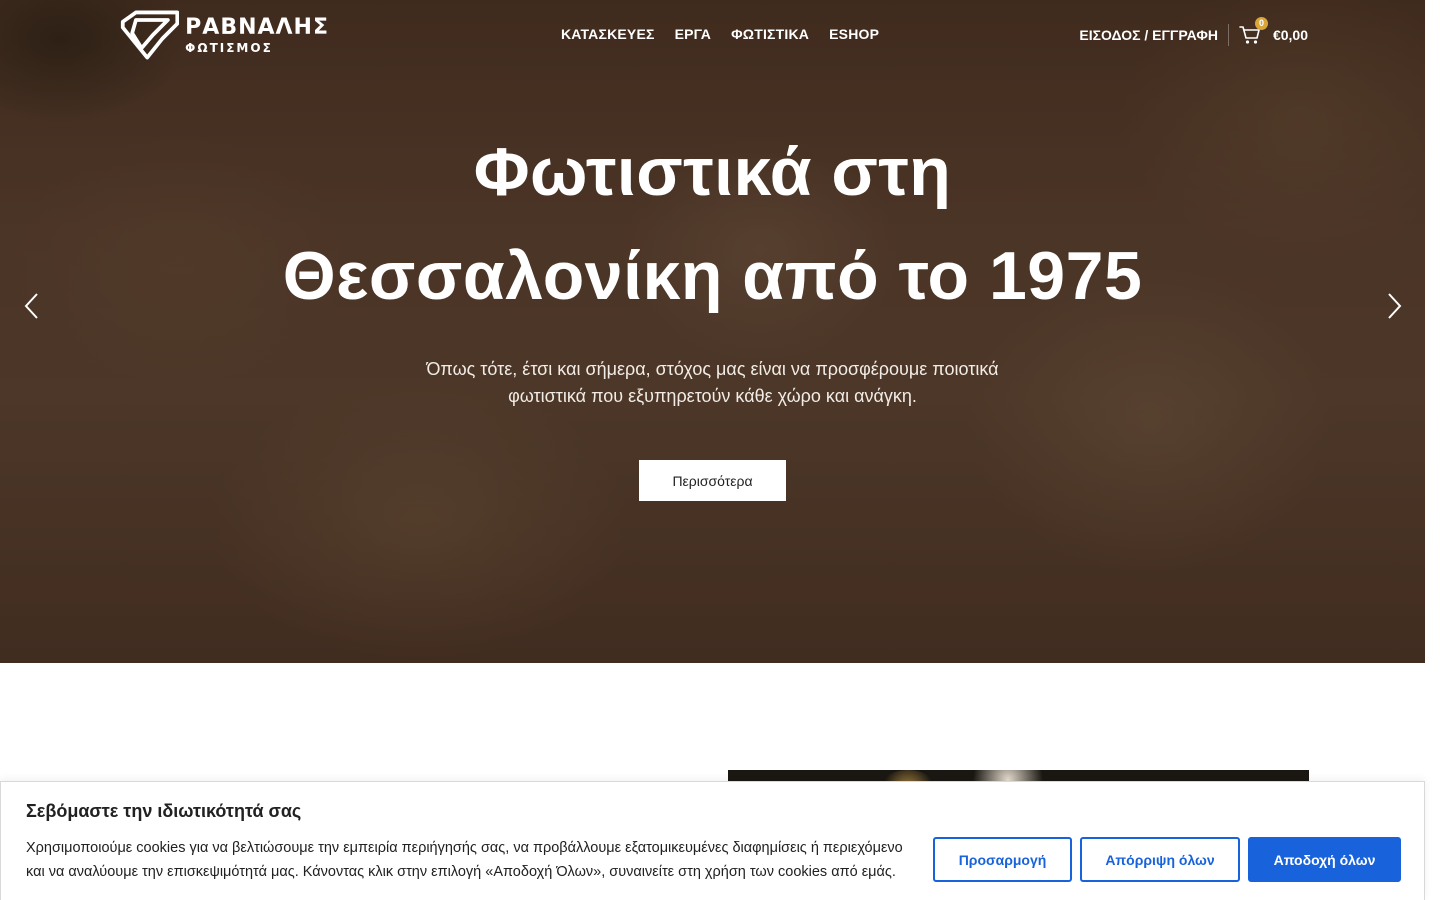  I want to click on reject-all-button: Απόρριψη όλων, so click(1160, 859).